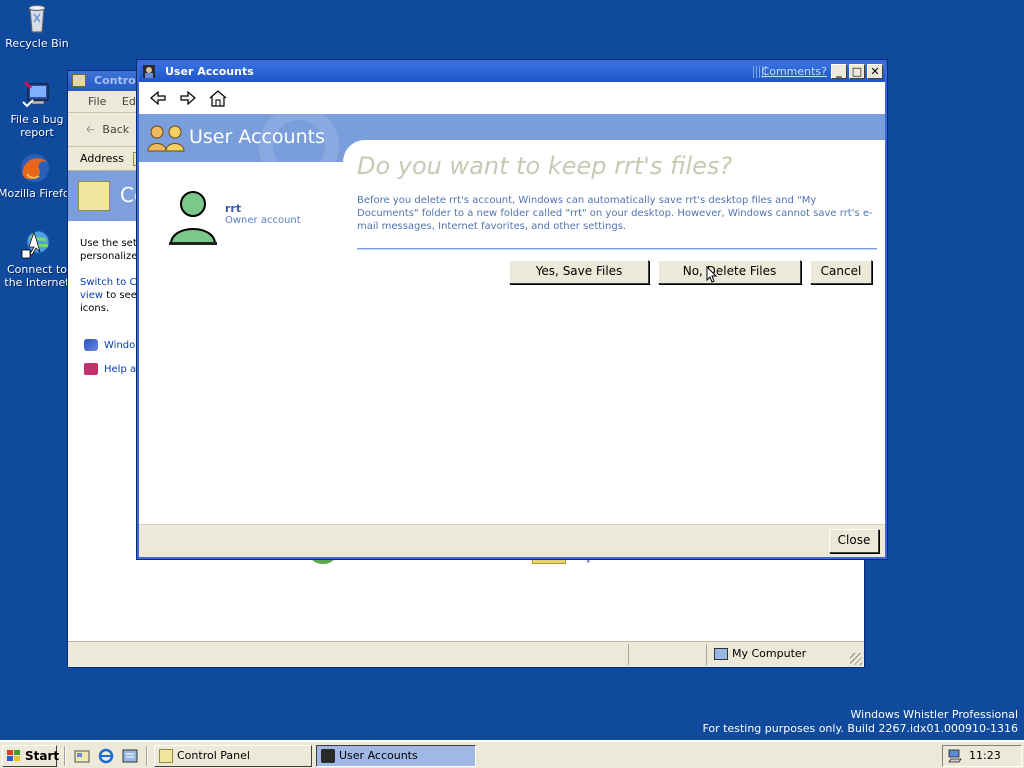  Describe the element at coordinates (875, 71) in the screenshot. I see `close-window-button: ✕` at that location.